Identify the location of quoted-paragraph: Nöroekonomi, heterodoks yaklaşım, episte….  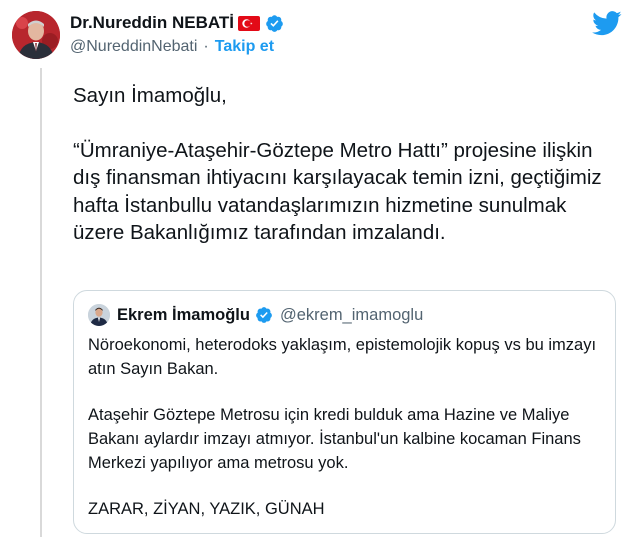
(342, 357).